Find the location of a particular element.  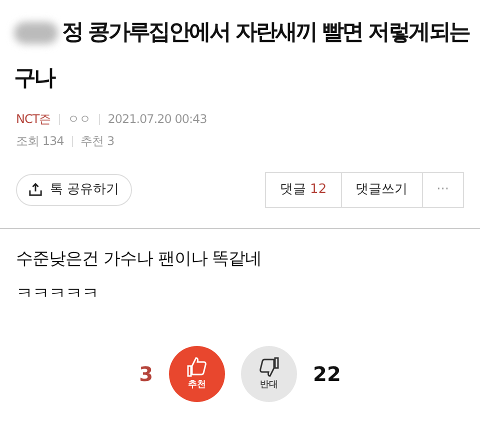

recommend-count: 추천 3 is located at coordinates (97, 141).